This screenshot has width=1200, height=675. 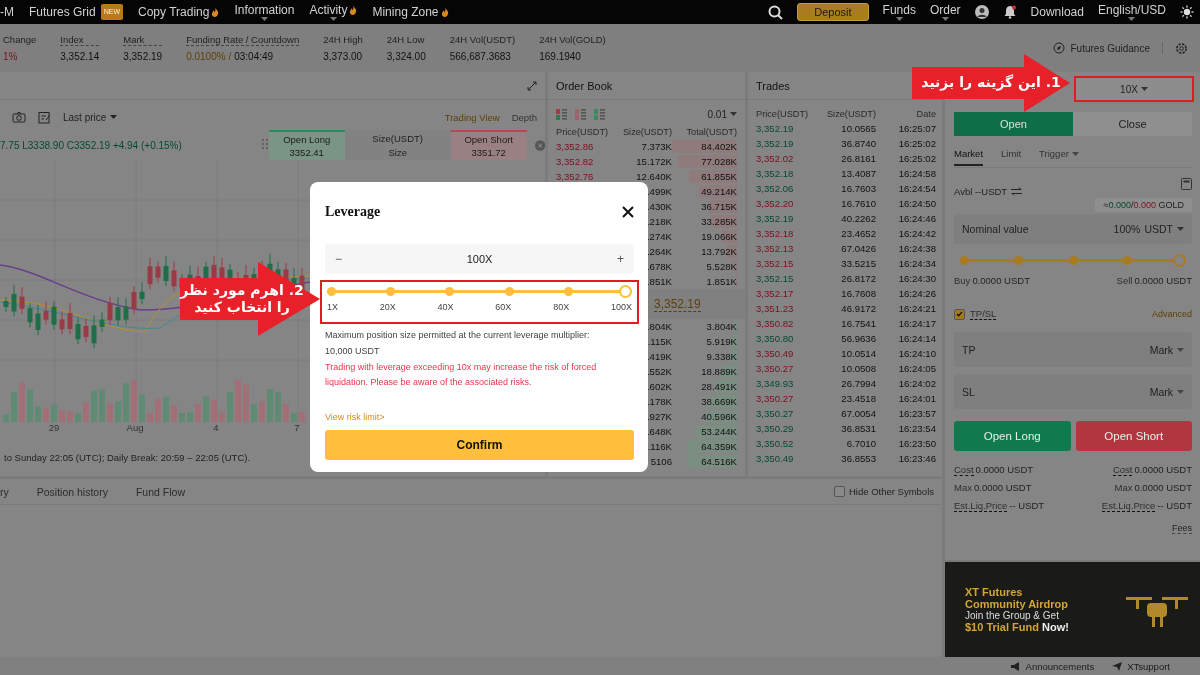 What do you see at coordinates (916, 428) in the screenshot?
I see `trade-time: 16:23:54` at bounding box center [916, 428].